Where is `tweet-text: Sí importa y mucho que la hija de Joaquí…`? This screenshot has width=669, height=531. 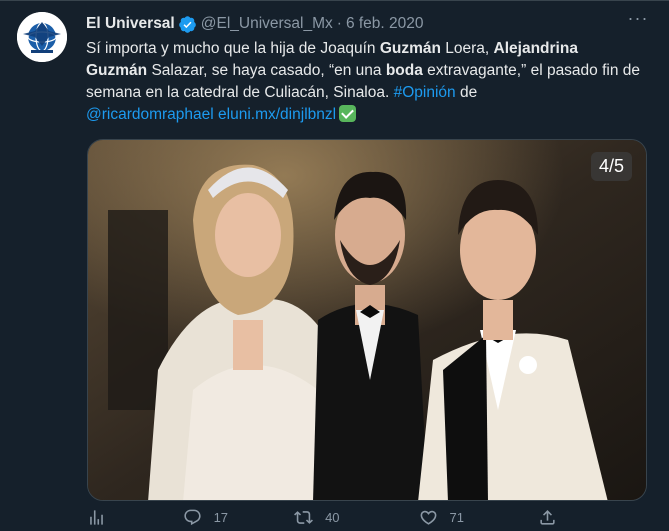
tweet-text: Sí importa y mucho que la hija de Joaquí… is located at coordinates (366, 82).